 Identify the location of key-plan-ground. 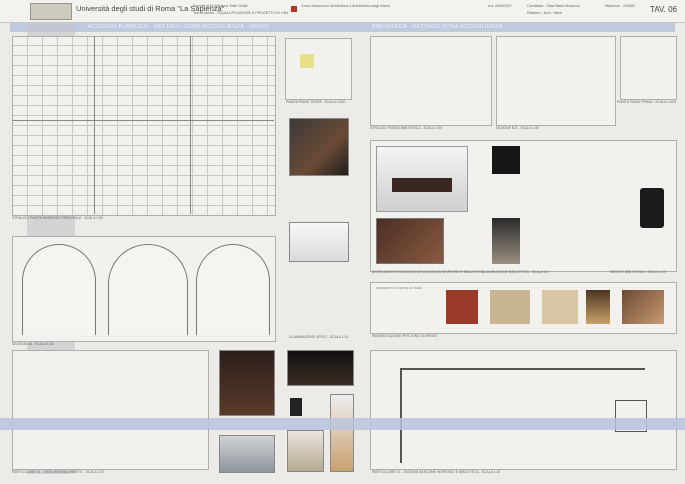
(318, 69).